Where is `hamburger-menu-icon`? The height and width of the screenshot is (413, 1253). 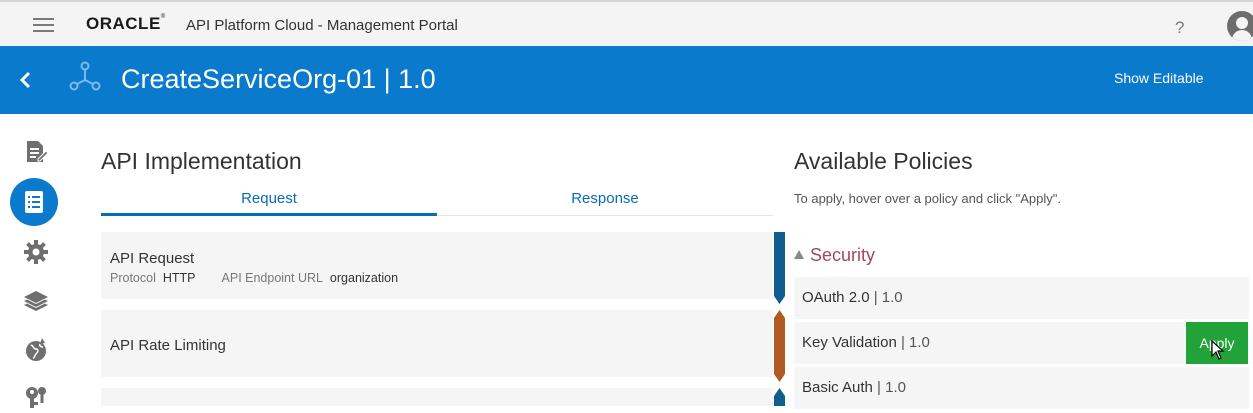
hamburger-menu-icon is located at coordinates (43, 25).